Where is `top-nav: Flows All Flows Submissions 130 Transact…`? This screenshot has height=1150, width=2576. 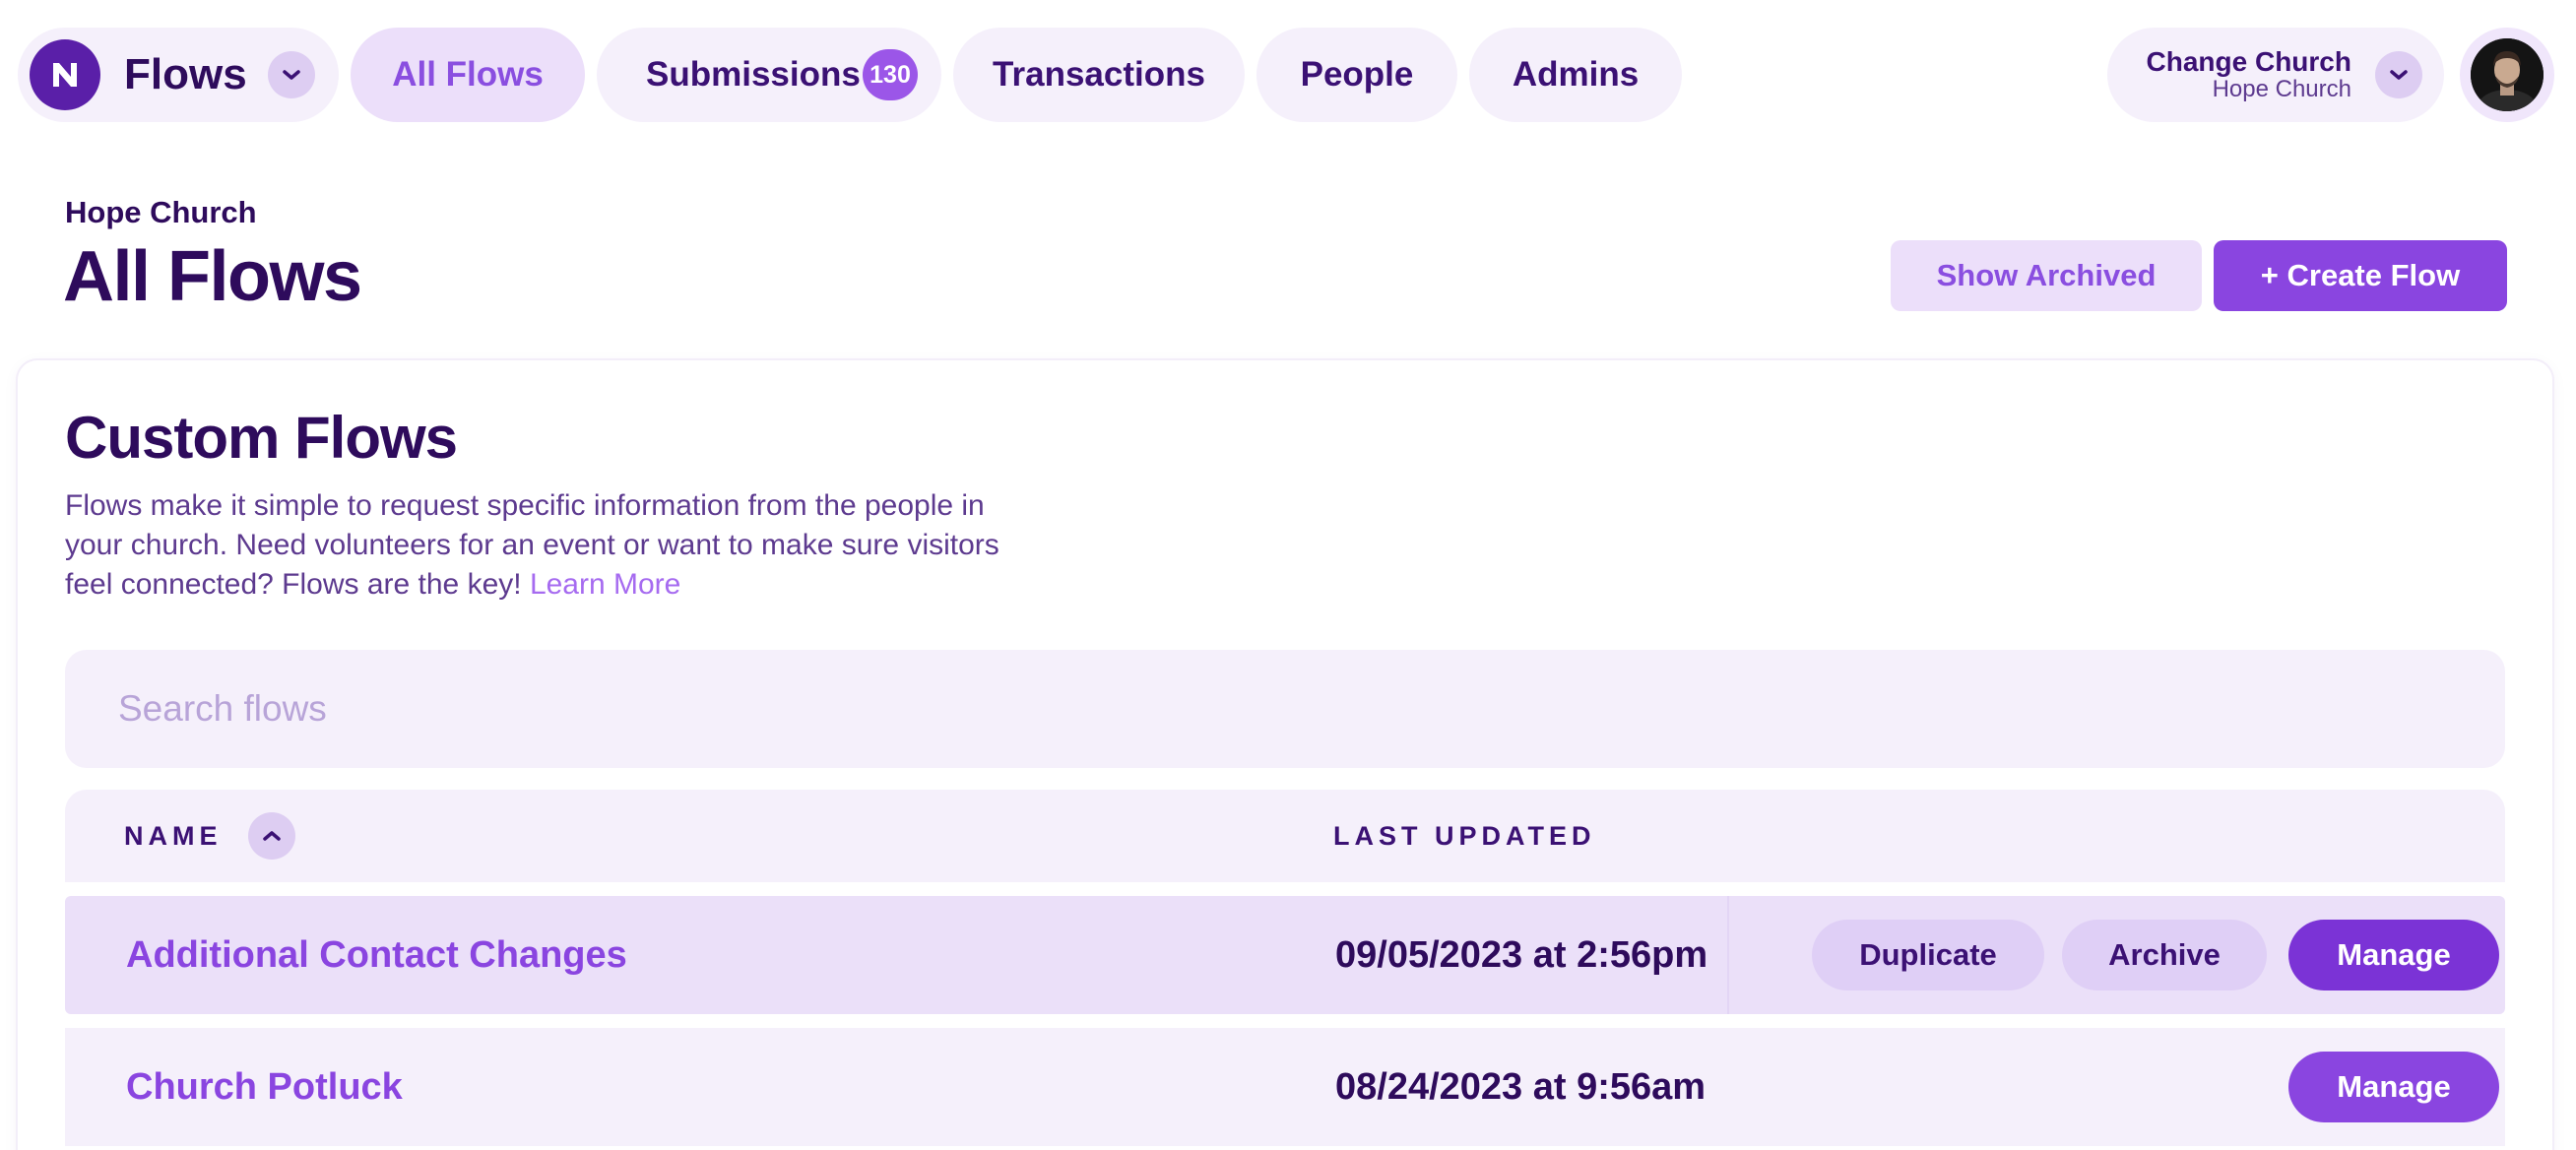
top-nav: Flows All Flows Submissions 130 Transact… is located at coordinates (1288, 75).